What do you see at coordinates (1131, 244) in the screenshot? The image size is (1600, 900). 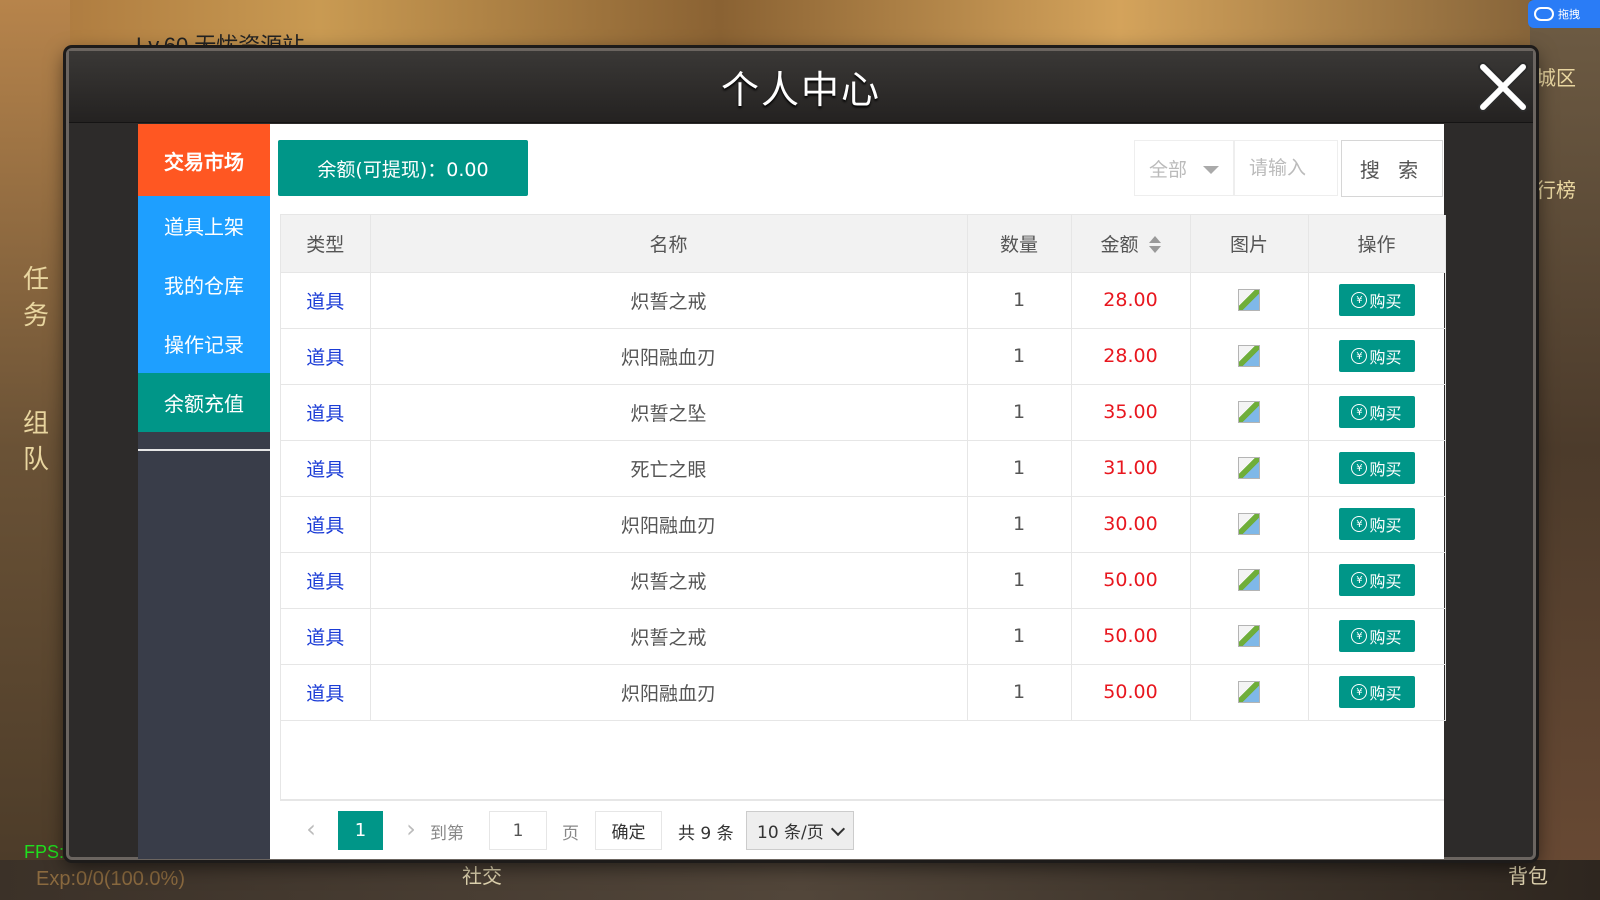 I see `header-amount: 金额` at bounding box center [1131, 244].